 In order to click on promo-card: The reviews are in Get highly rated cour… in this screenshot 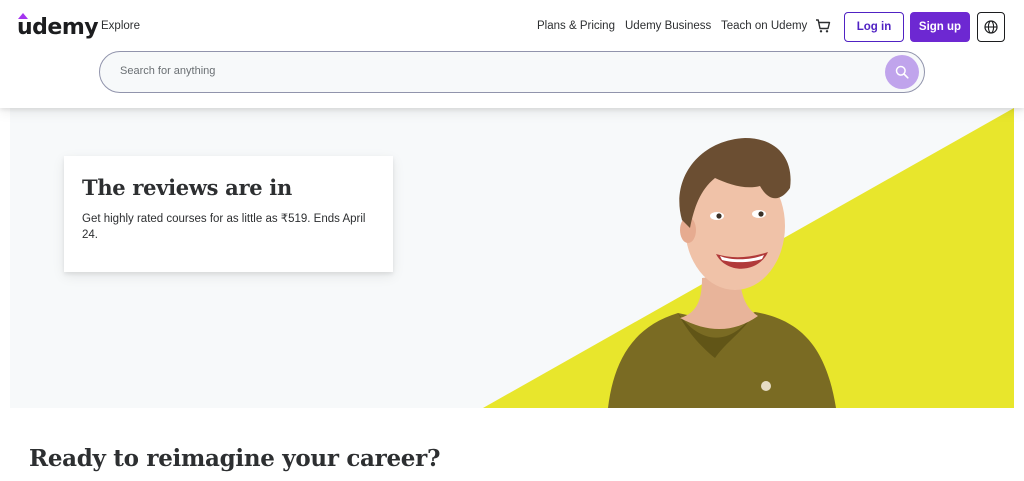, I will do `click(228, 214)`.